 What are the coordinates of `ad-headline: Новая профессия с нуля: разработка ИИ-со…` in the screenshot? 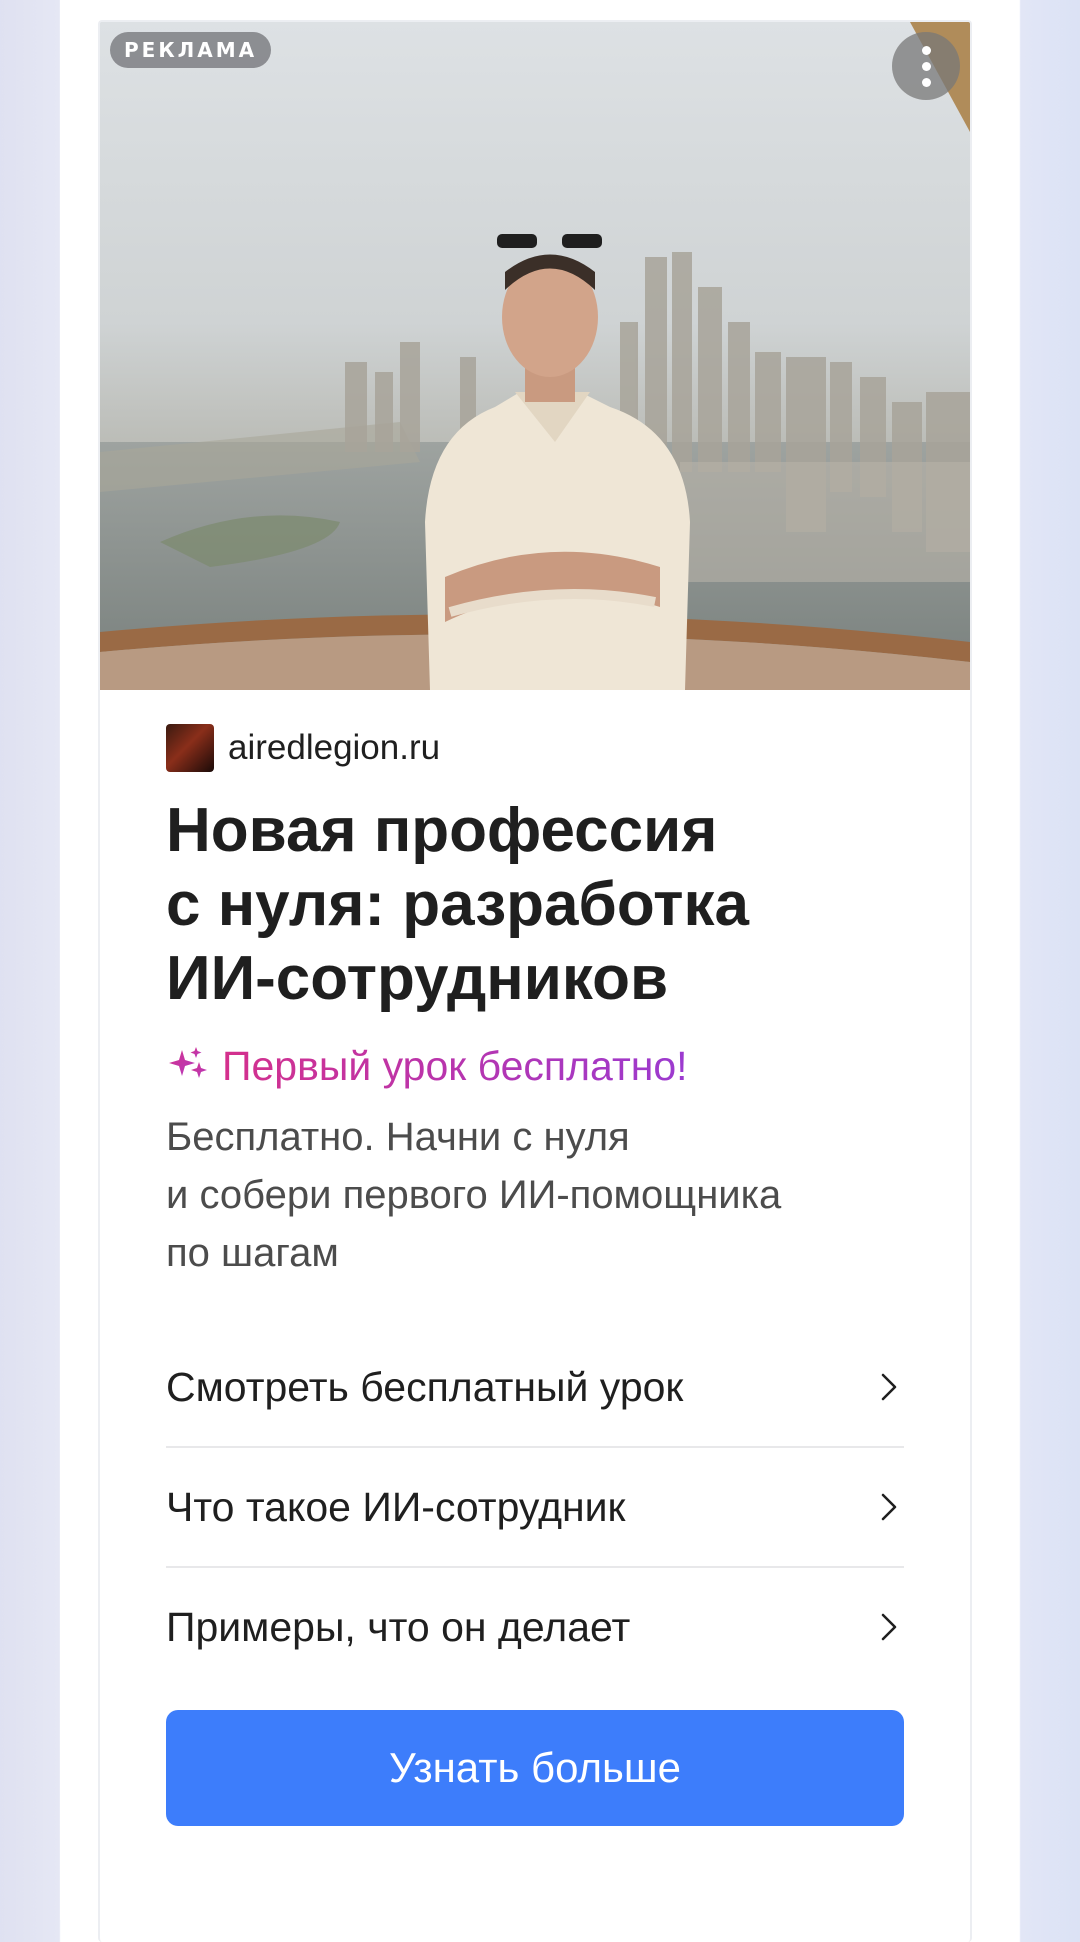 It's located at (535, 905).